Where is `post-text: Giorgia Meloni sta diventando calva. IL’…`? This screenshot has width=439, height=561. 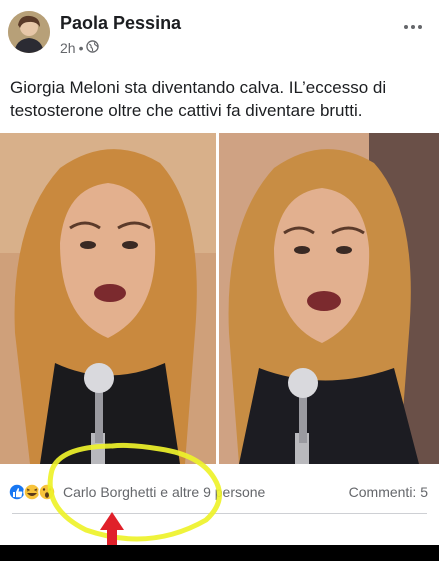 post-text: Giorgia Meloni sta diventando calva. IL’… is located at coordinates (198, 99).